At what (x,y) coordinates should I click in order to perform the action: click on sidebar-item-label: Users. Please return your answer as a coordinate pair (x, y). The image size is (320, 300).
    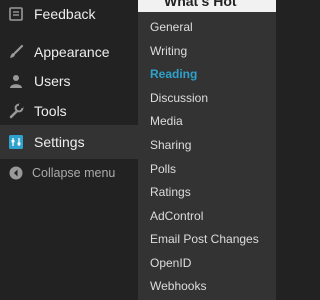
    Looking at the image, I should click on (52, 81).